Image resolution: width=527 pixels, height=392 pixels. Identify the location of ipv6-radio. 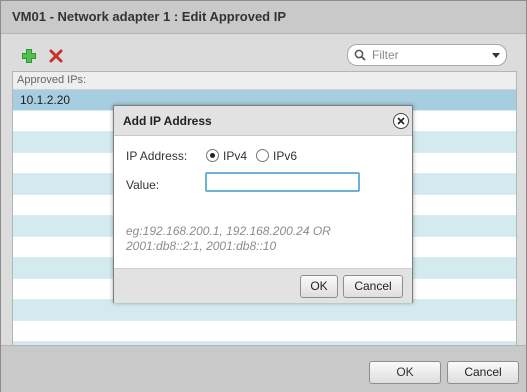
(262, 155).